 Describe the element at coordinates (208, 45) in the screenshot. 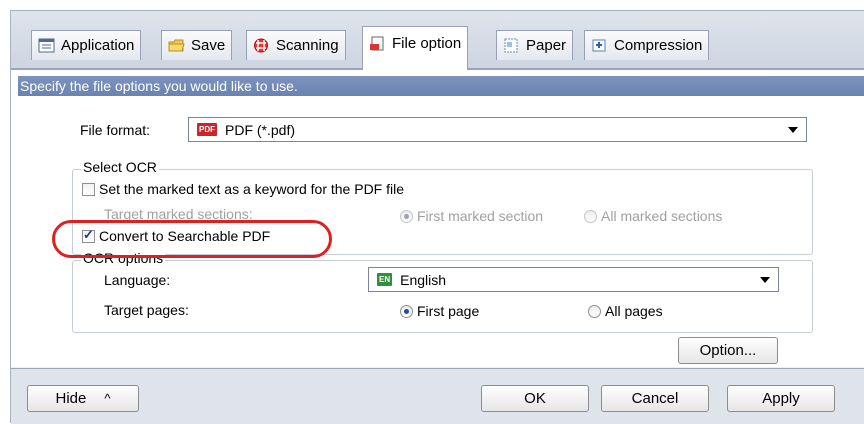

I see `tab-save-label: Save` at that location.